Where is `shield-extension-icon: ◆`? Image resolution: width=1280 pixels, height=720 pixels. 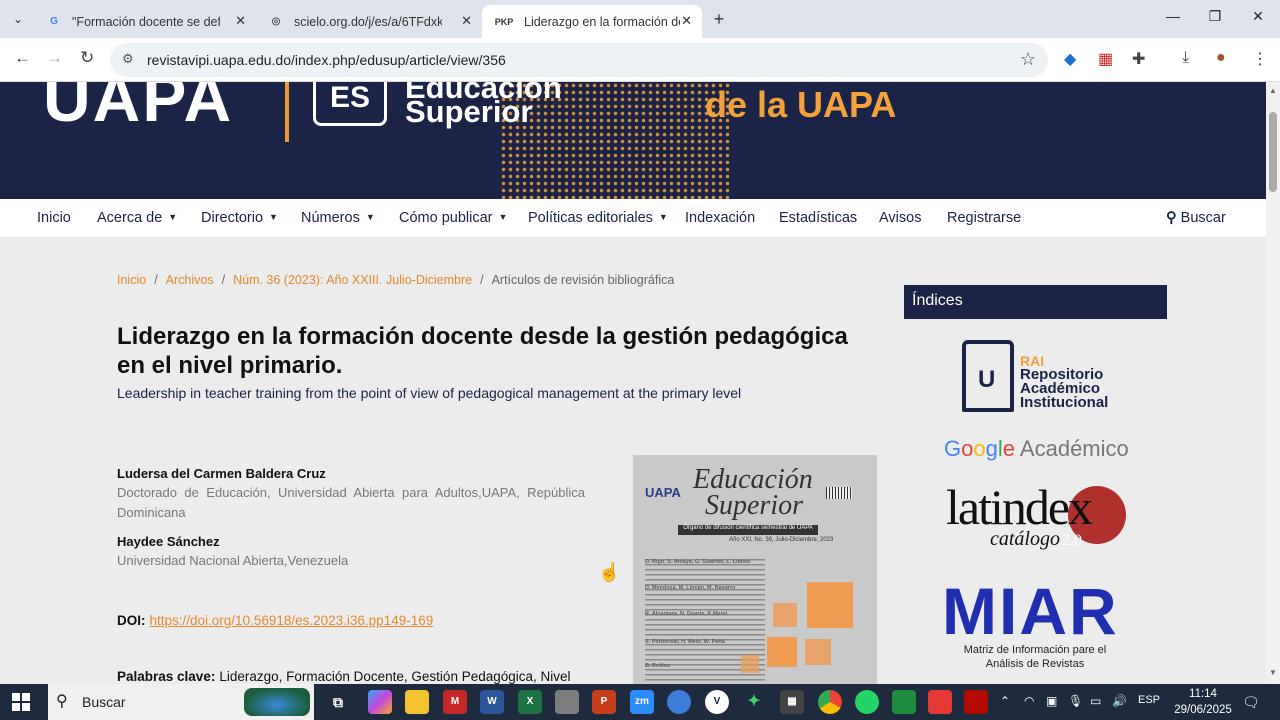 shield-extension-icon: ◆ is located at coordinates (1070, 59).